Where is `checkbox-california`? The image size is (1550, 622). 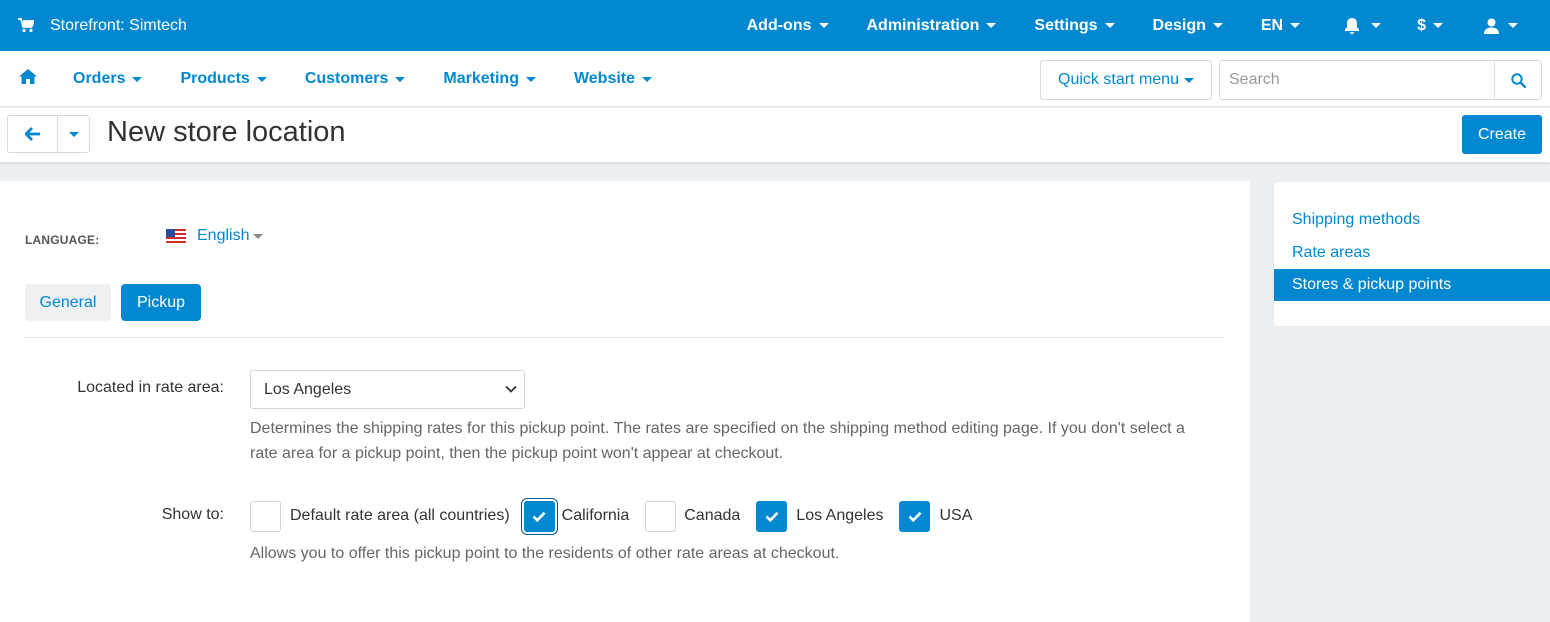 checkbox-california is located at coordinates (539, 516).